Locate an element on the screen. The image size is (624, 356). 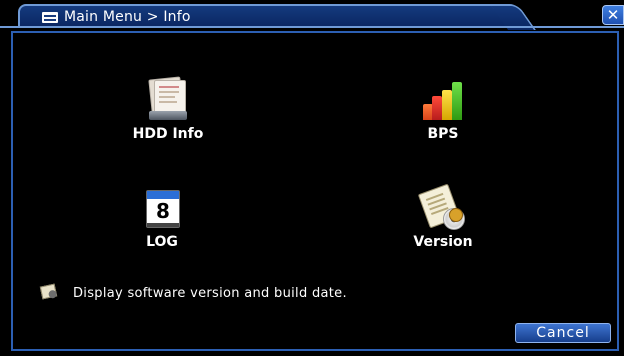
menu-item-version: Version is located at coordinates (443, 217).